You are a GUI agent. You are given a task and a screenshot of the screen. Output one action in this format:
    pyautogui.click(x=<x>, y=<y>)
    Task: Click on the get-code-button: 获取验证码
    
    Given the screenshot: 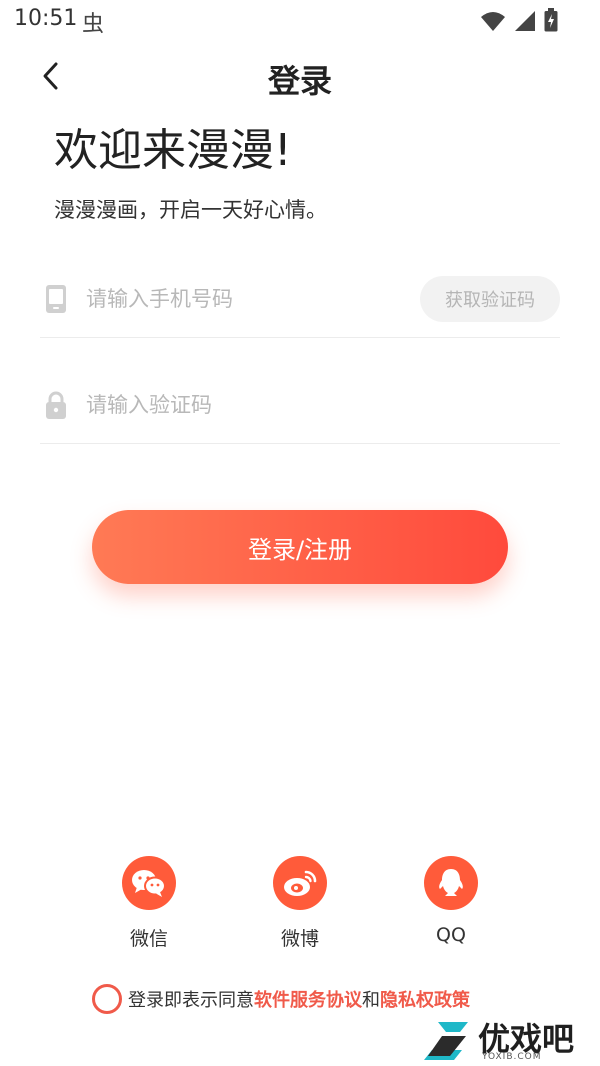 What is the action you would take?
    pyautogui.click(x=490, y=299)
    